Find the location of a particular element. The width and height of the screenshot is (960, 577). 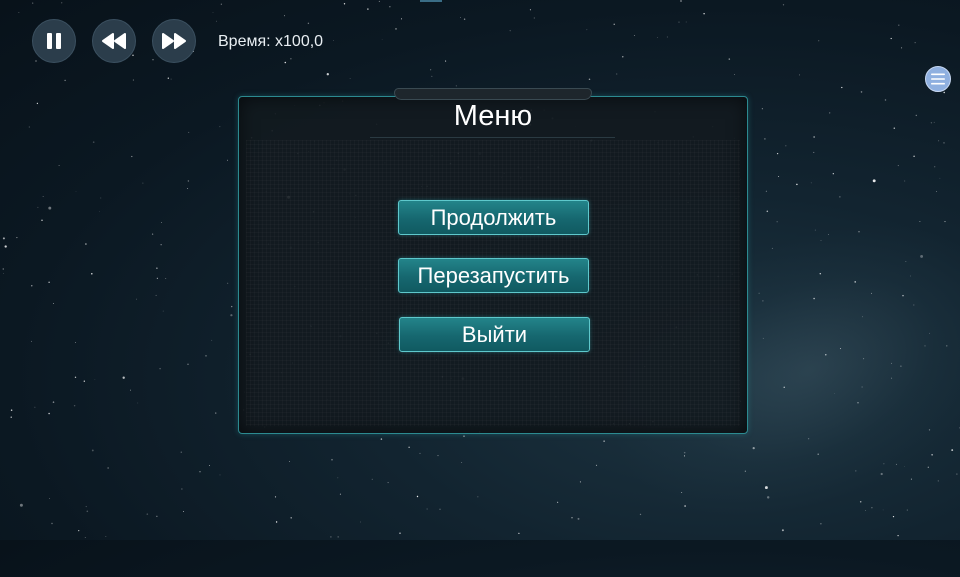

continue-button: Продолжить is located at coordinates (493, 217).